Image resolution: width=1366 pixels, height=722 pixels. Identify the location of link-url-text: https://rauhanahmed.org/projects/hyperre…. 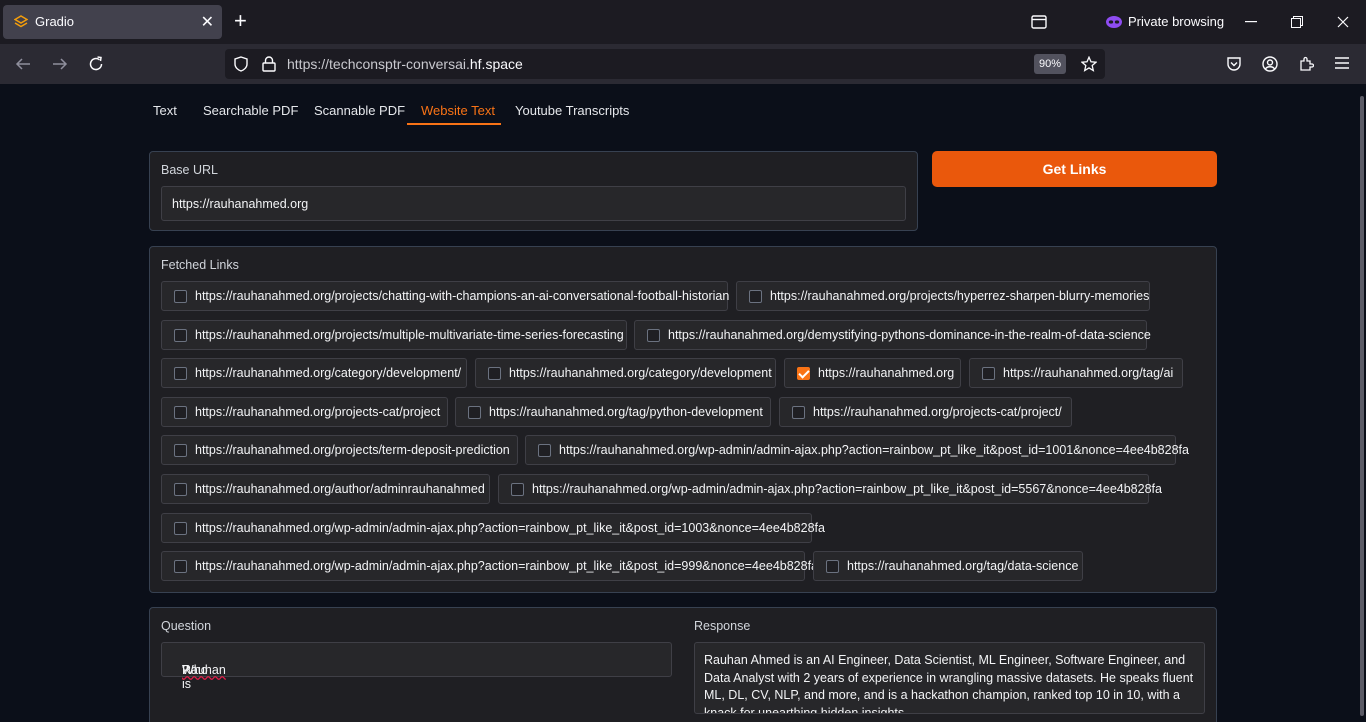
(960, 296).